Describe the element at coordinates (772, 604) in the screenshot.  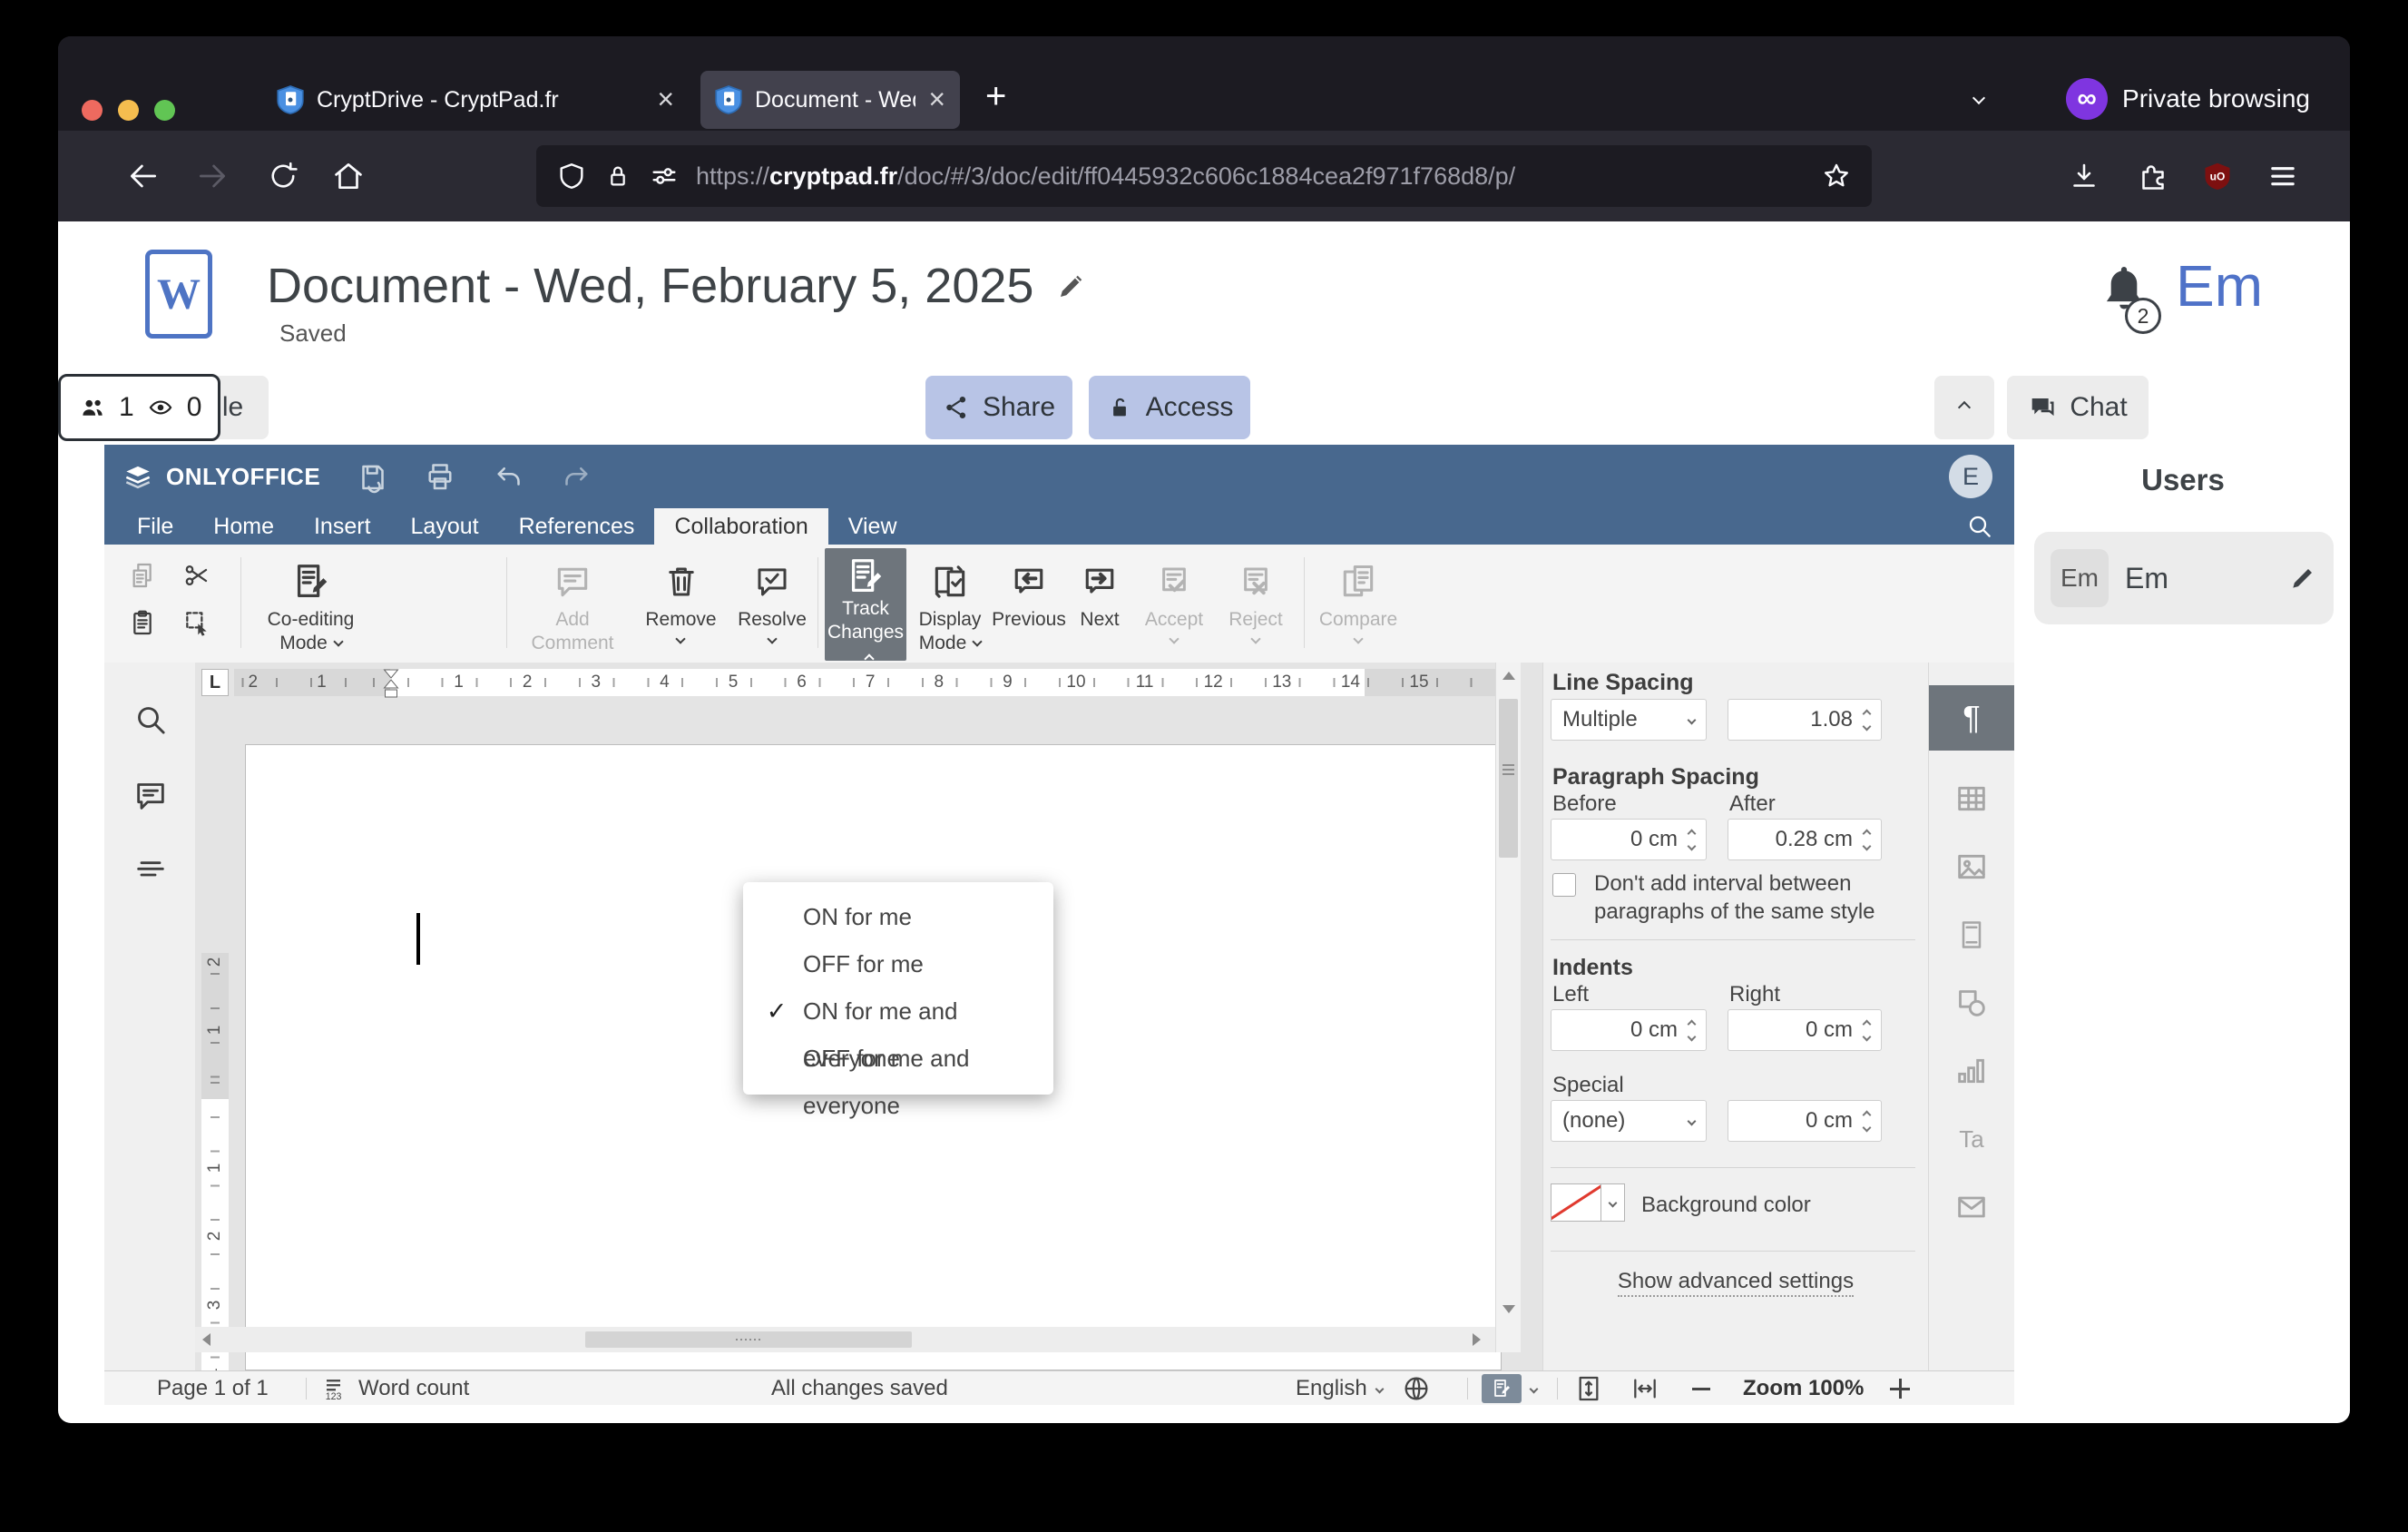
I see `resolve-button: Resolve` at that location.